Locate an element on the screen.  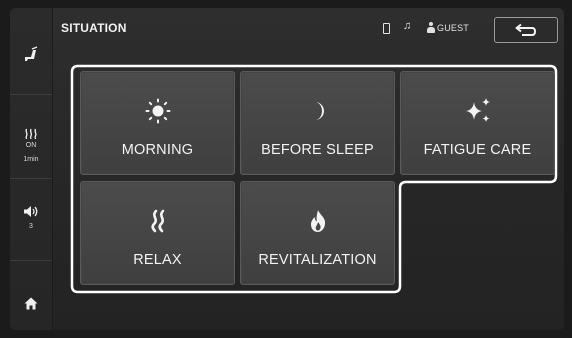
user-icon is located at coordinates (431, 28).